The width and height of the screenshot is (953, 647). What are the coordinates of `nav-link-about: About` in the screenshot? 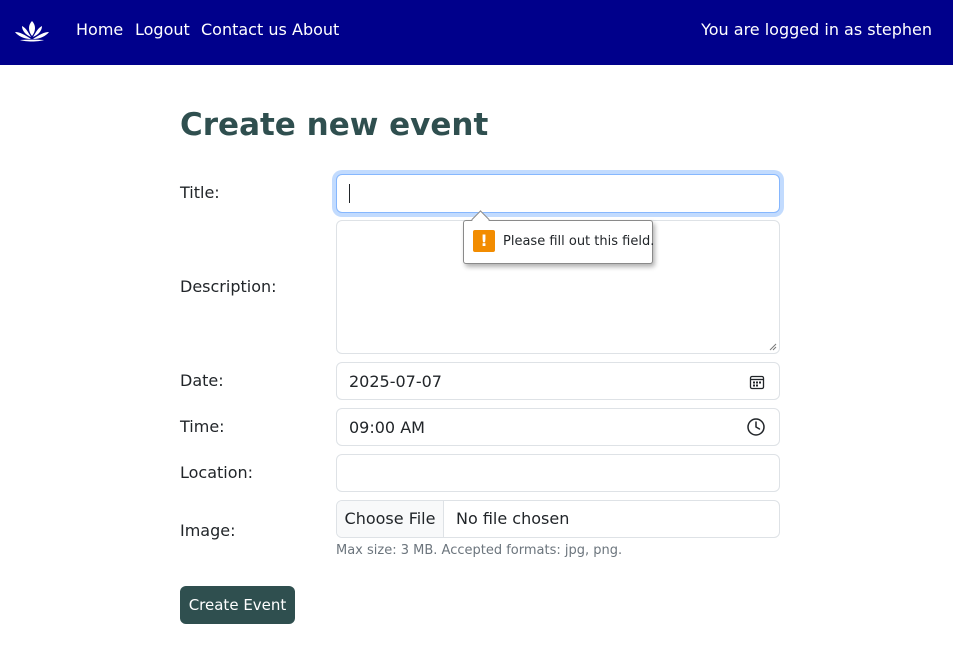 It's located at (315, 30).